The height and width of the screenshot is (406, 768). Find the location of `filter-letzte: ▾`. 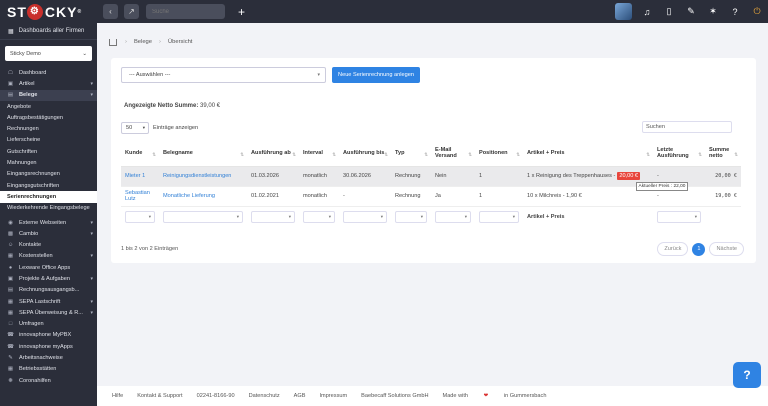

filter-letzte: ▾ is located at coordinates (679, 217).